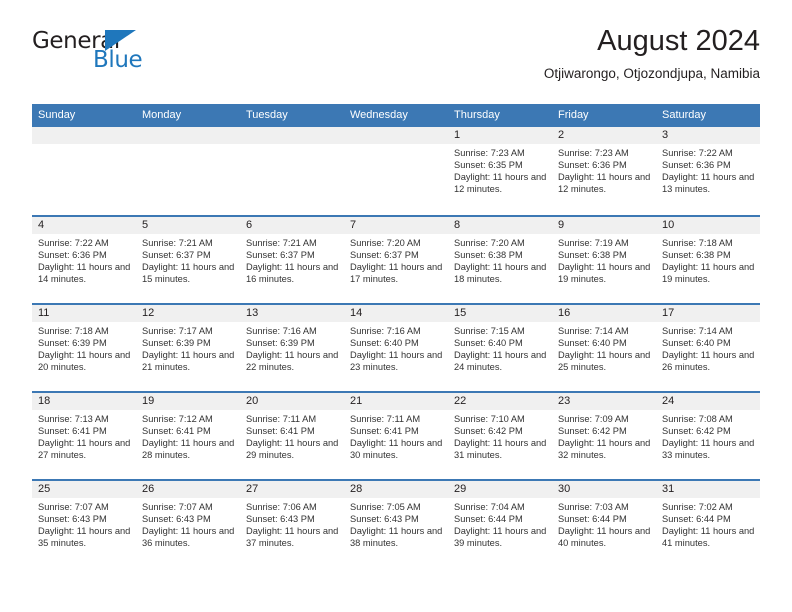 The image size is (792, 612). Describe the element at coordinates (384, 431) in the screenshot. I see `sunset-text: Sunset: 6:41 PM` at that location.